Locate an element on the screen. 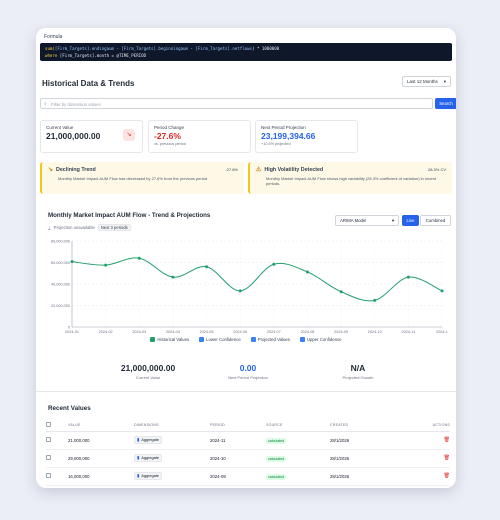 This screenshot has height=520, width=500. code-condition: [Firm_Targets].month = @TIME_PERIOD is located at coordinates (103, 55).